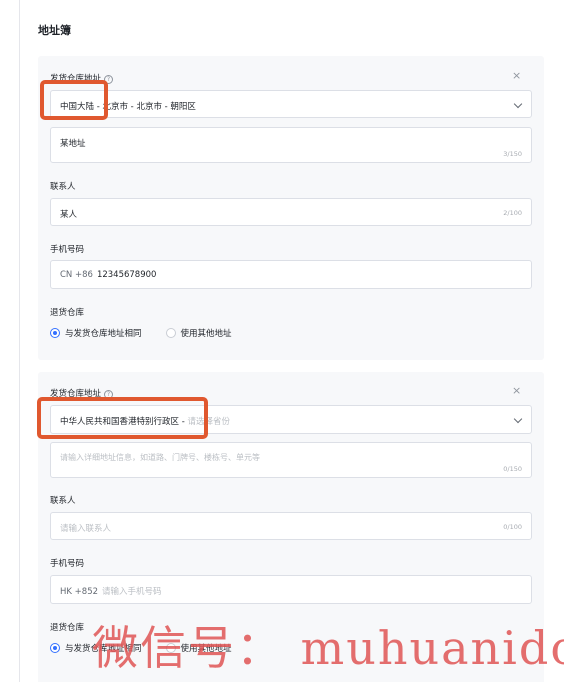 The width and height of the screenshot is (564, 682). Describe the element at coordinates (19, 341) in the screenshot. I see `left-divider` at that location.